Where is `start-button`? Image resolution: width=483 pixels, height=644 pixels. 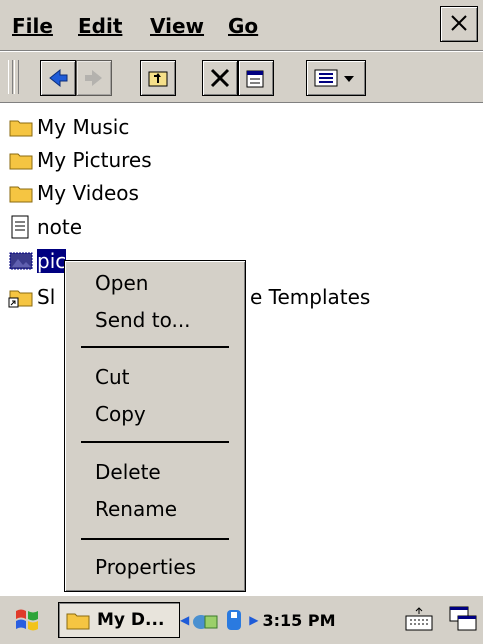
start-button is located at coordinates (27, 619).